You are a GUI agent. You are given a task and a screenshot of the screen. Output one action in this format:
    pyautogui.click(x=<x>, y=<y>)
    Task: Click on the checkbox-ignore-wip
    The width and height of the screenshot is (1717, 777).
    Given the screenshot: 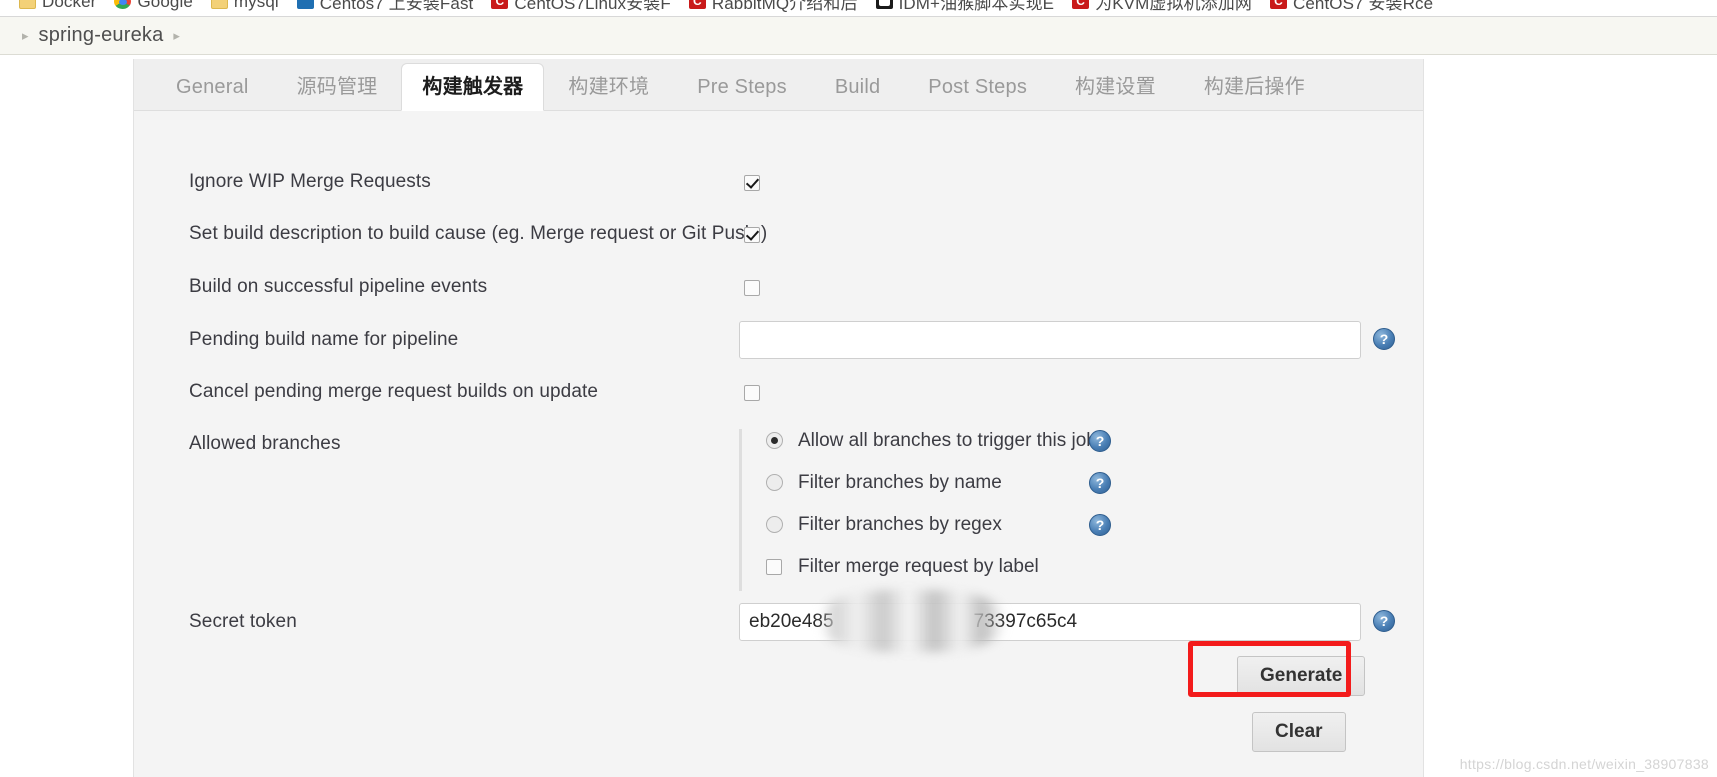 What is the action you would take?
    pyautogui.click(x=752, y=183)
    